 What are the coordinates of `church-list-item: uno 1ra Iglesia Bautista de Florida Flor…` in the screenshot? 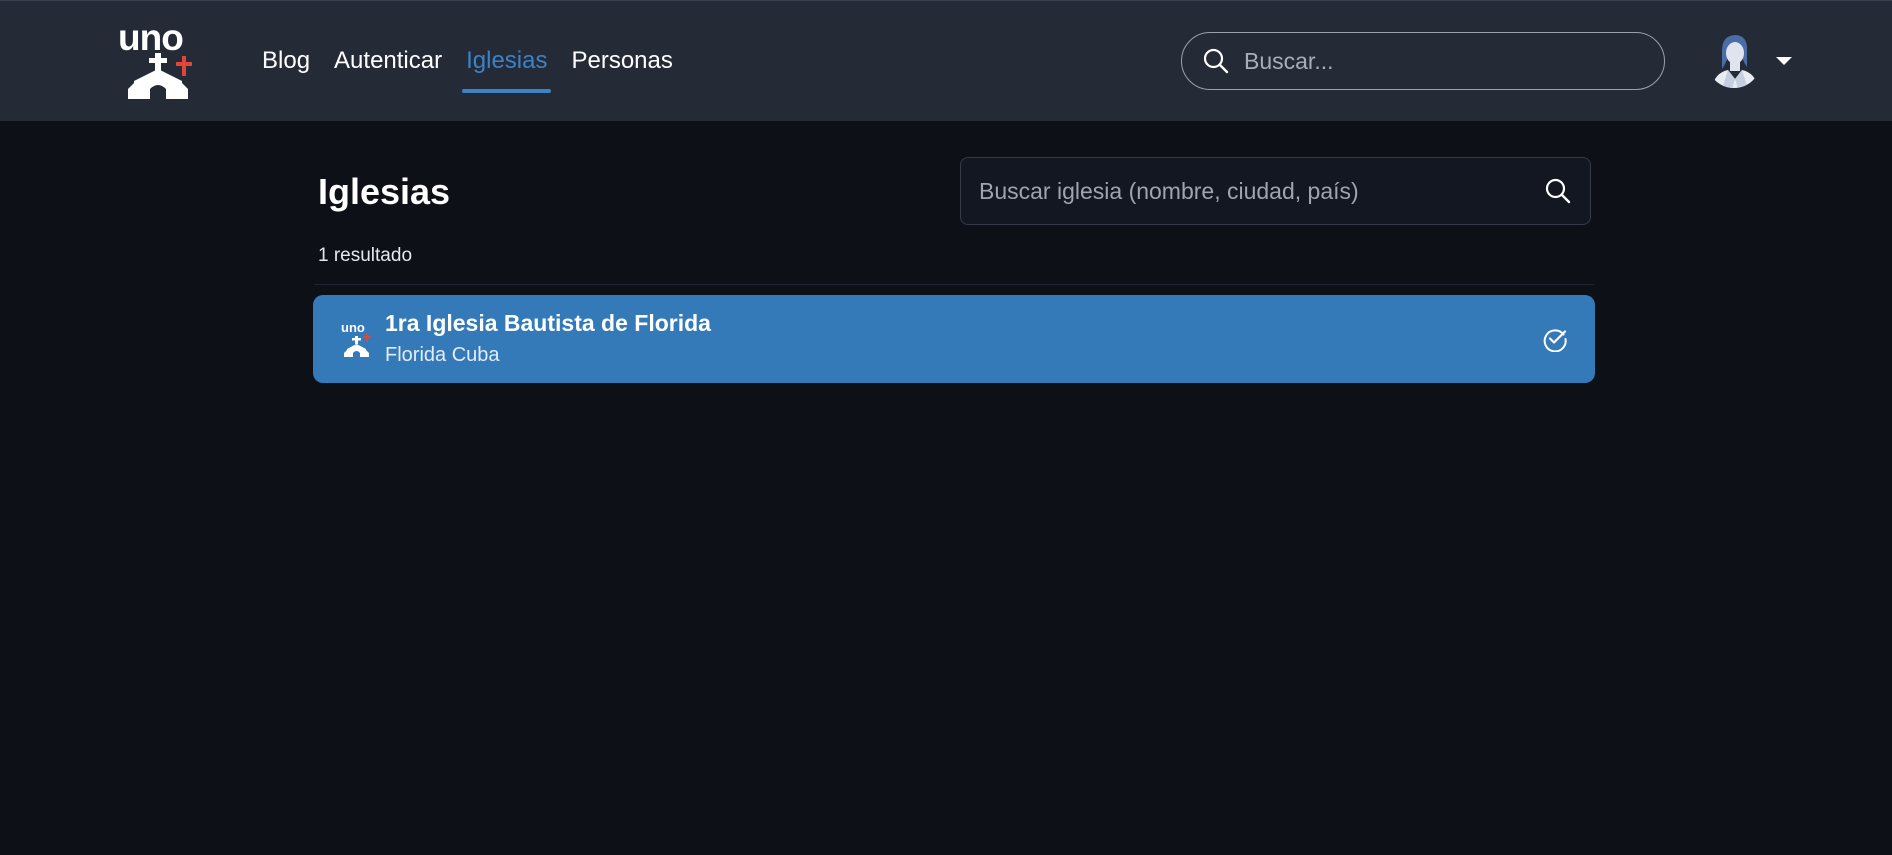 It's located at (954, 339).